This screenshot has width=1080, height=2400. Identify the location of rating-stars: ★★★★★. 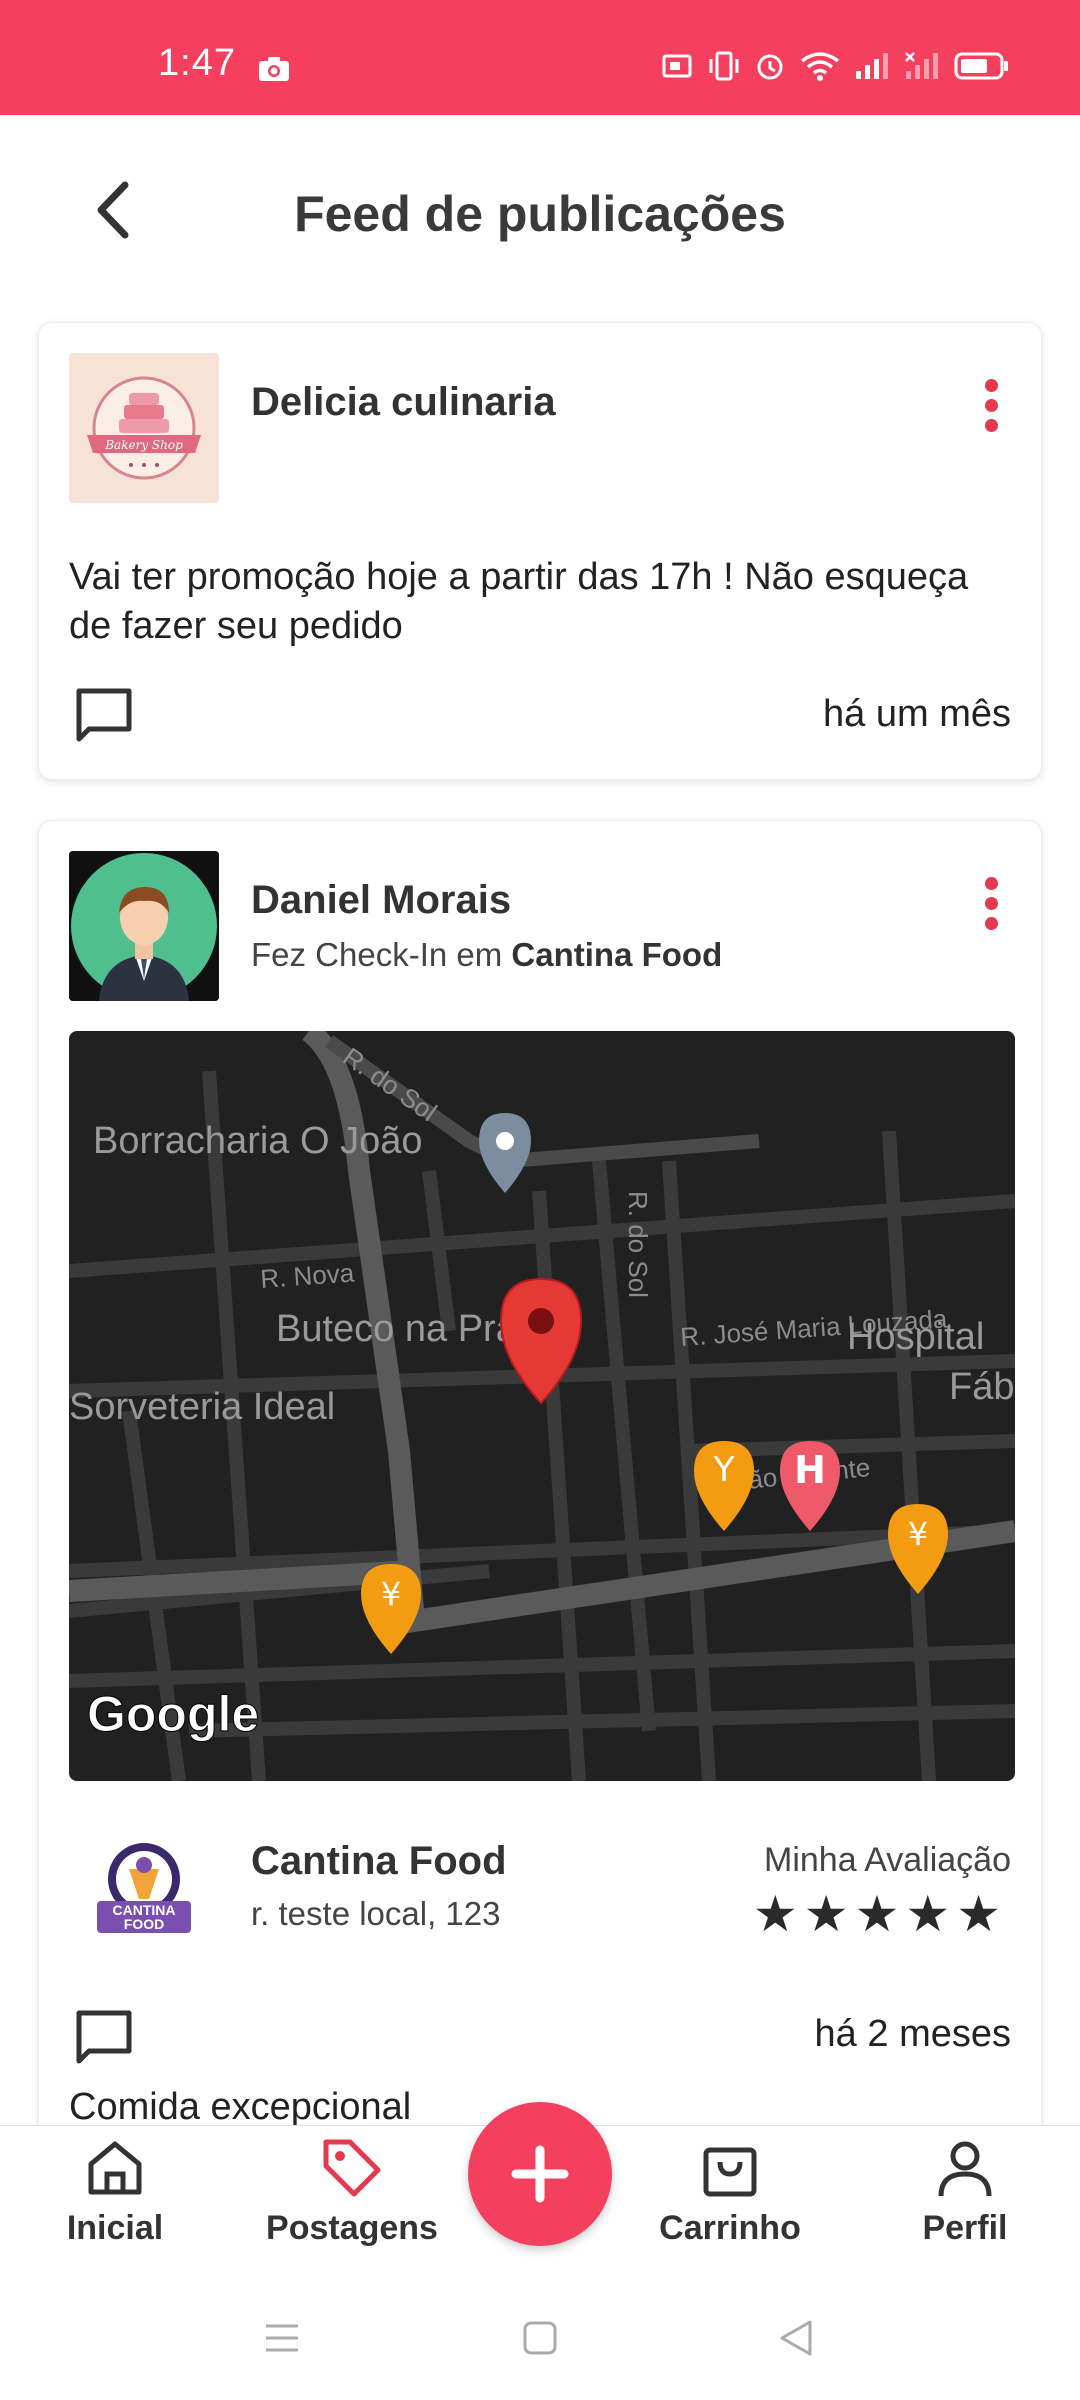
(879, 1914).